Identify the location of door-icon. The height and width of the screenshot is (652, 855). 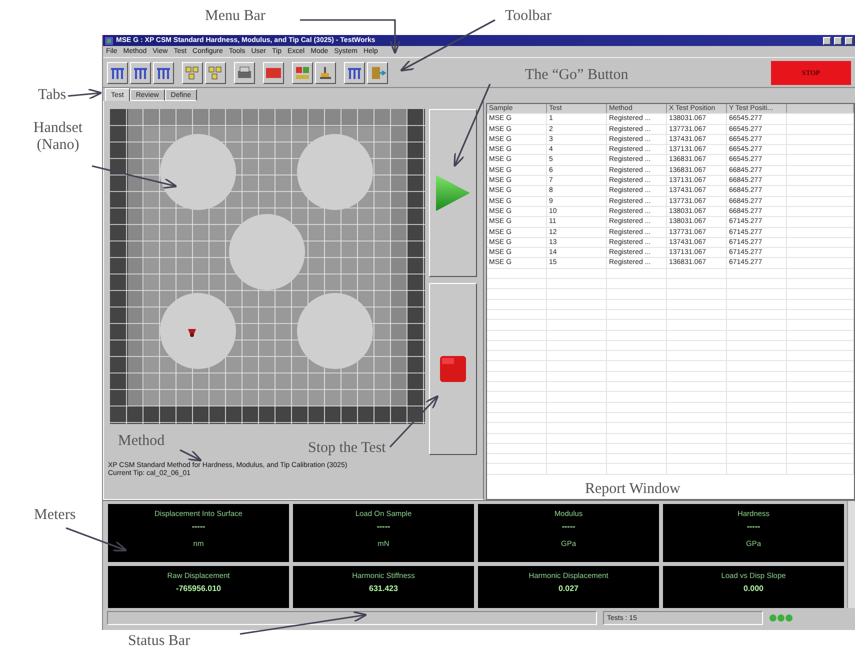
(377, 72).